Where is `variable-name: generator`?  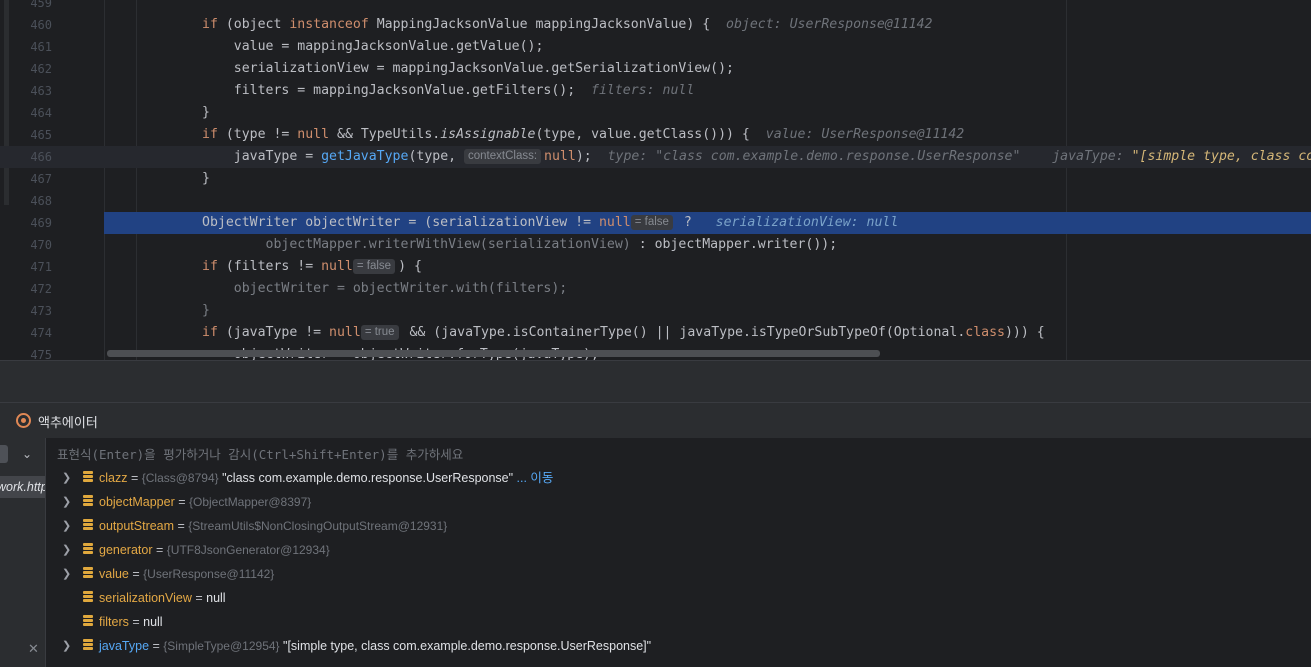 variable-name: generator is located at coordinates (126, 550).